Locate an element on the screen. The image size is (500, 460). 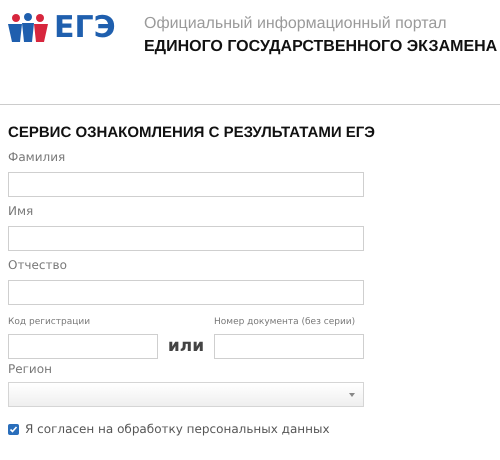
field-label: Имя is located at coordinates (21, 211).